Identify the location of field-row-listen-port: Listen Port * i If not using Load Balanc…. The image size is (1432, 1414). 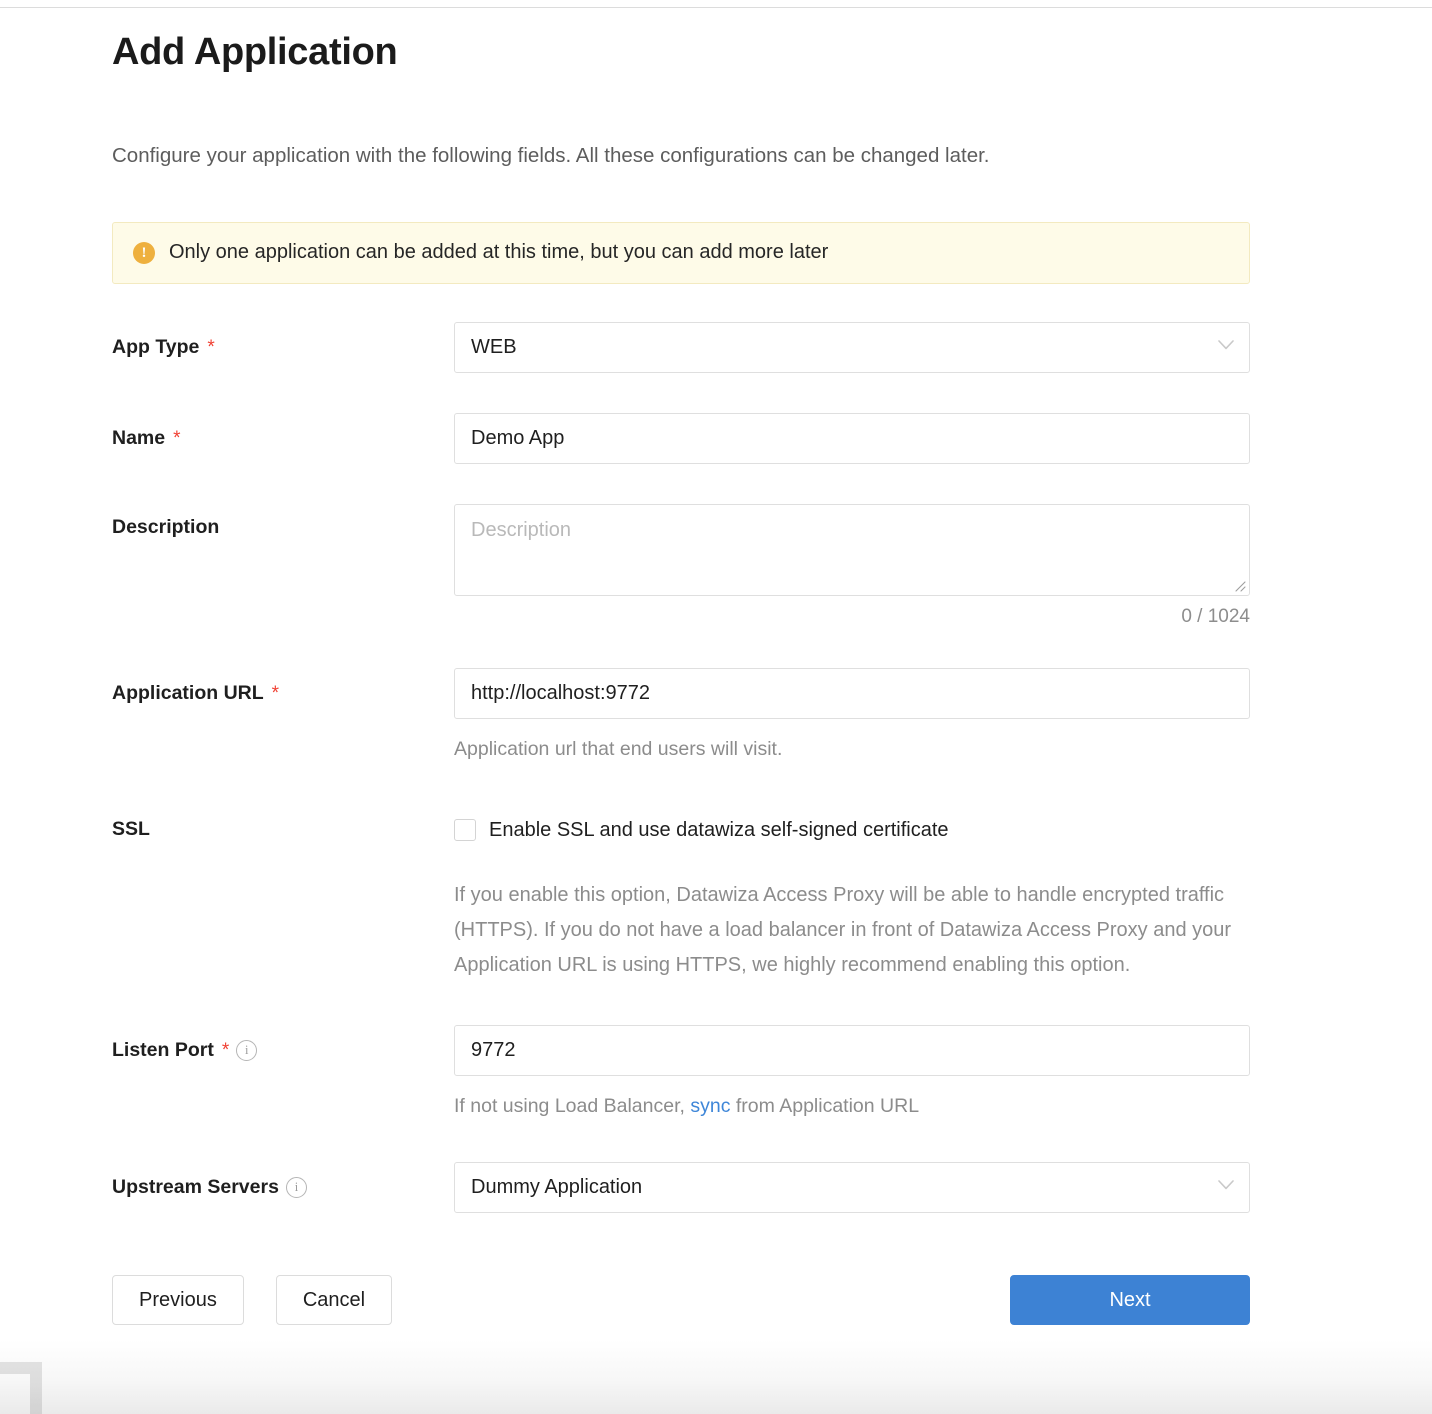
(716, 1072).